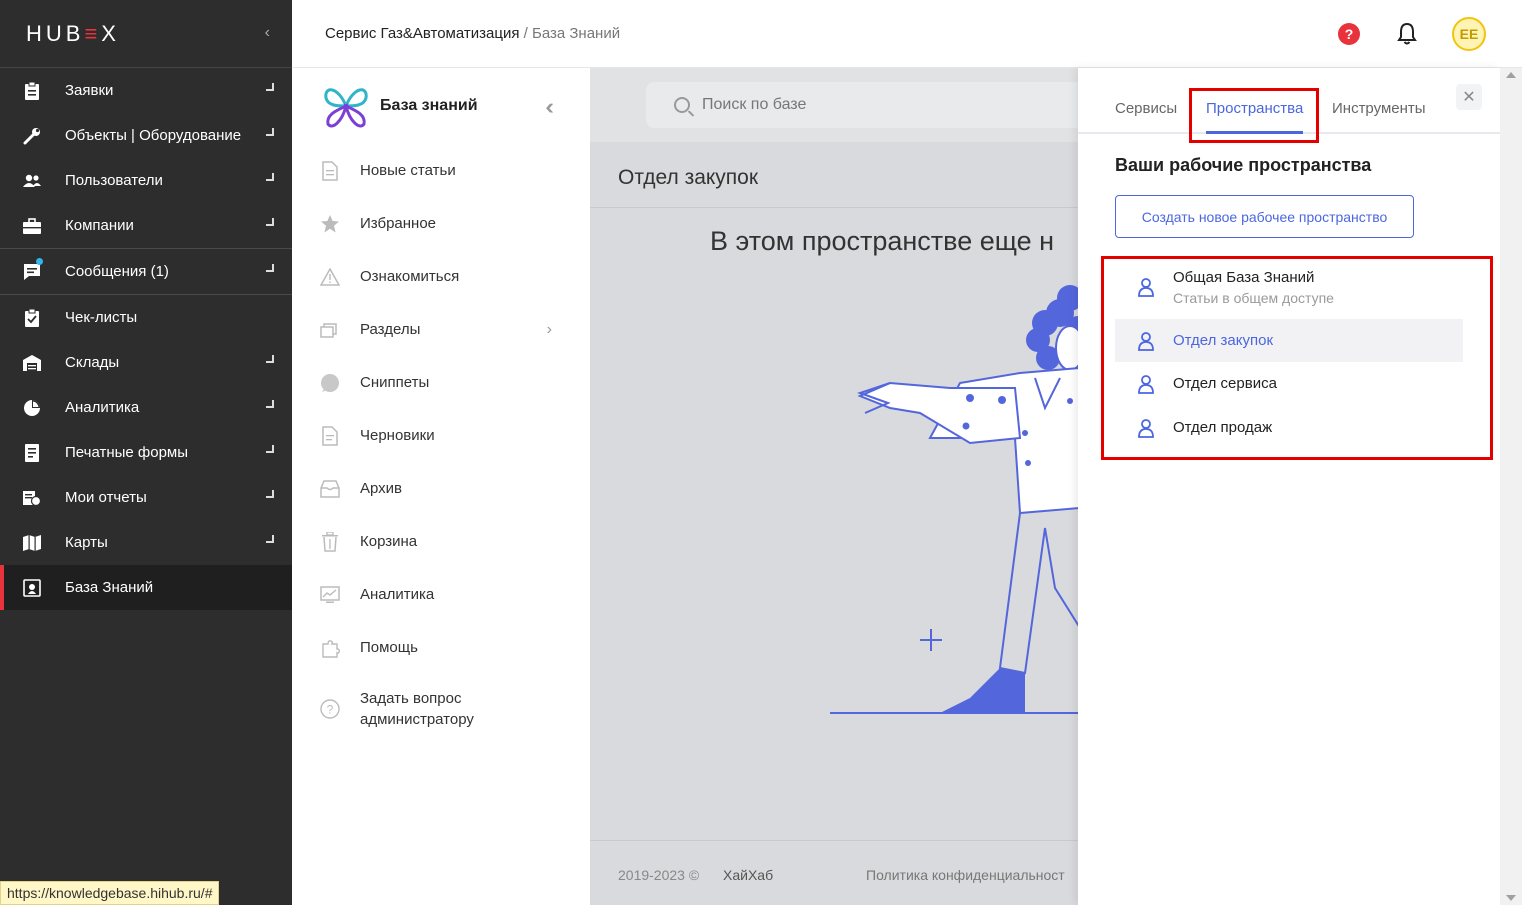 The height and width of the screenshot is (905, 1522). Describe the element at coordinates (1289, 383) in the screenshot. I see `workspace-item-service: Отдел сервиса` at that location.